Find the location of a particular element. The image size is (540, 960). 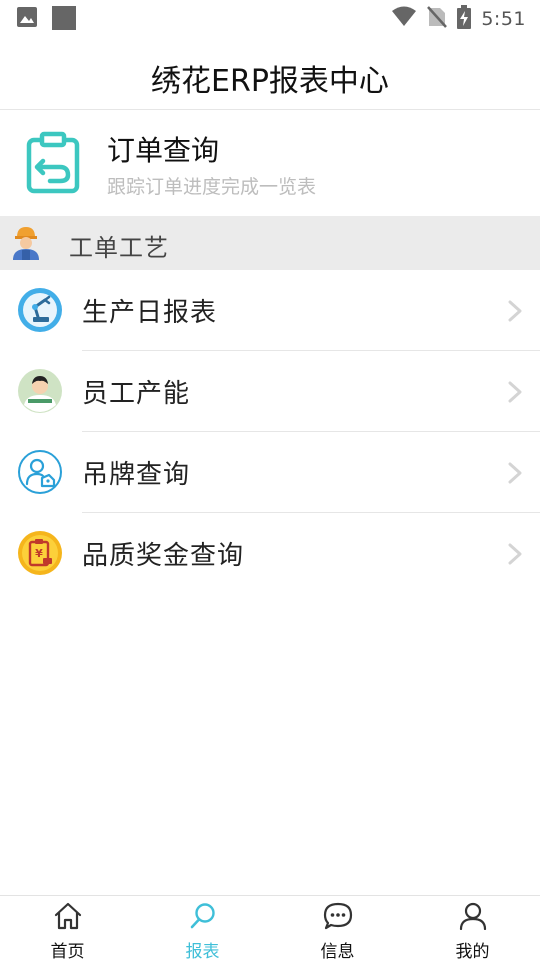

nav-home: 首页 is located at coordinates (67, 928).